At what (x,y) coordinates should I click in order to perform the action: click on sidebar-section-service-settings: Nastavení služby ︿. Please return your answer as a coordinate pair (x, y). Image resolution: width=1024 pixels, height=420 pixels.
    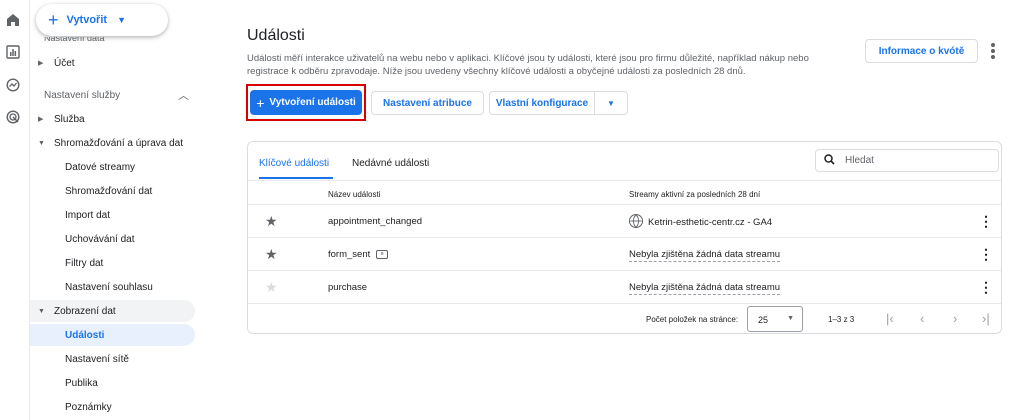
    Looking at the image, I should click on (112, 95).